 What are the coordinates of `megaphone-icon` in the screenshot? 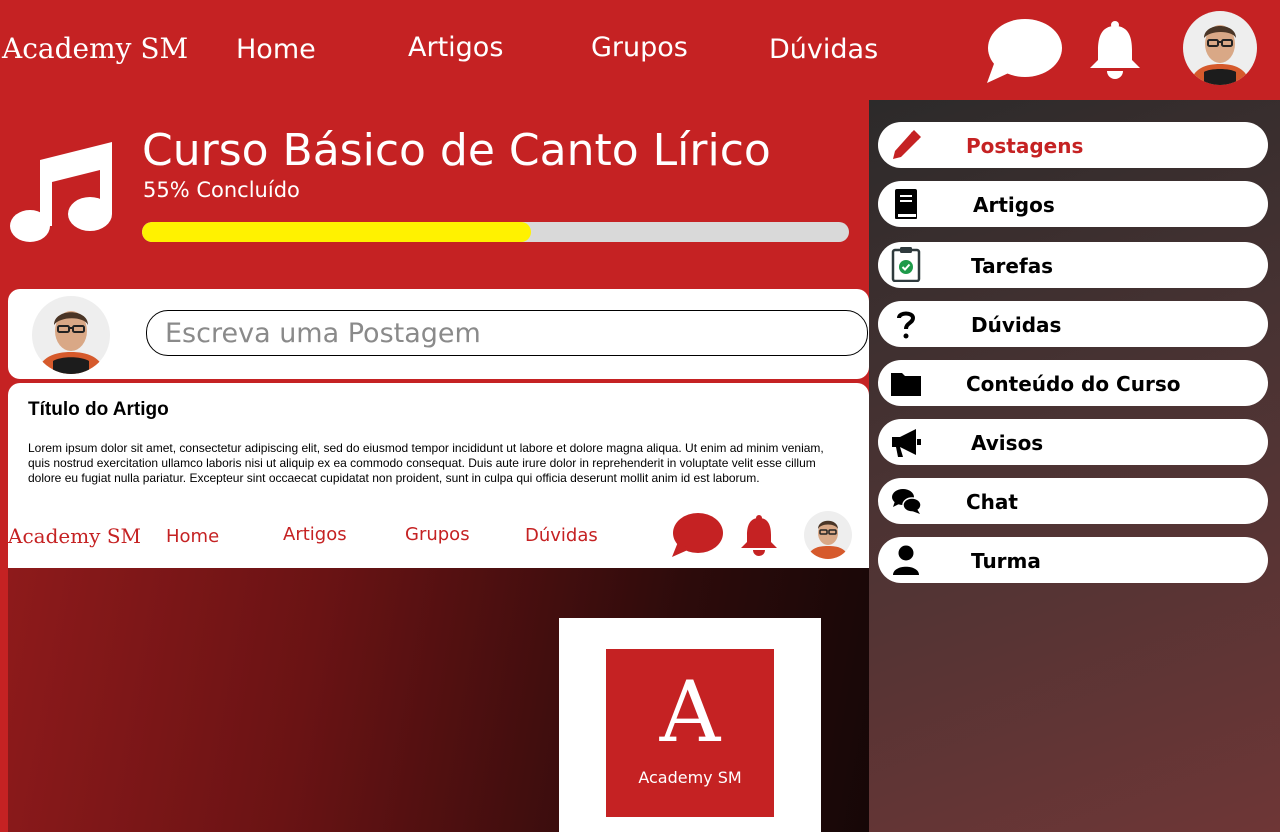 It's located at (906, 442).